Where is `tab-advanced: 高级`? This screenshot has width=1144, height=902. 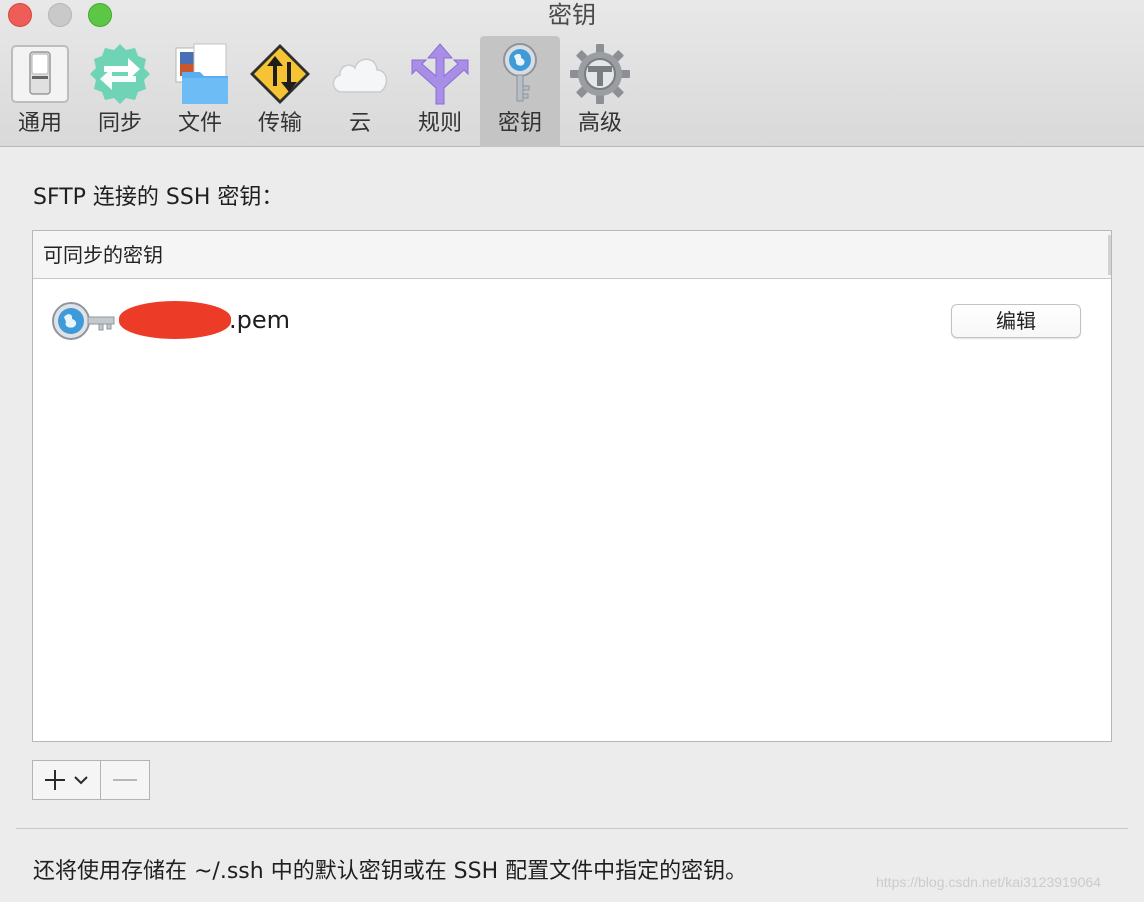 tab-advanced: 高级 is located at coordinates (600, 91).